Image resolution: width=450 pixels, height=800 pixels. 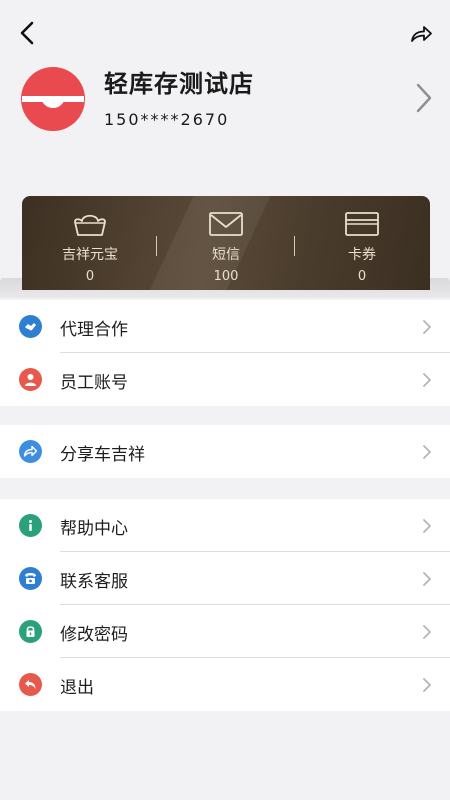 What do you see at coordinates (225, 631) in the screenshot?
I see `menu-item-change-password: 修改密码` at bounding box center [225, 631].